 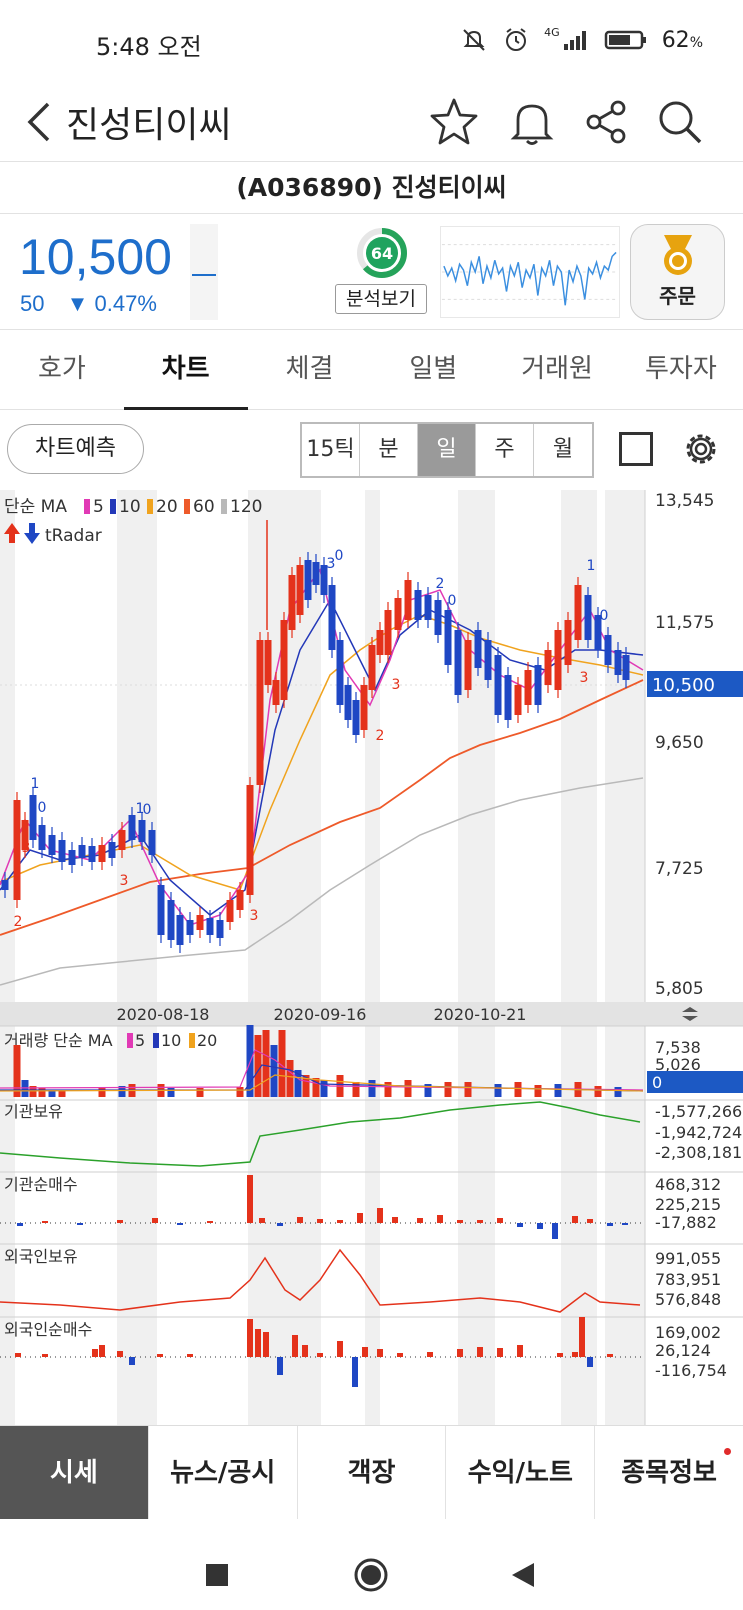 What do you see at coordinates (62, 369) in the screenshot?
I see `tab-orderbook: 호가` at bounding box center [62, 369].